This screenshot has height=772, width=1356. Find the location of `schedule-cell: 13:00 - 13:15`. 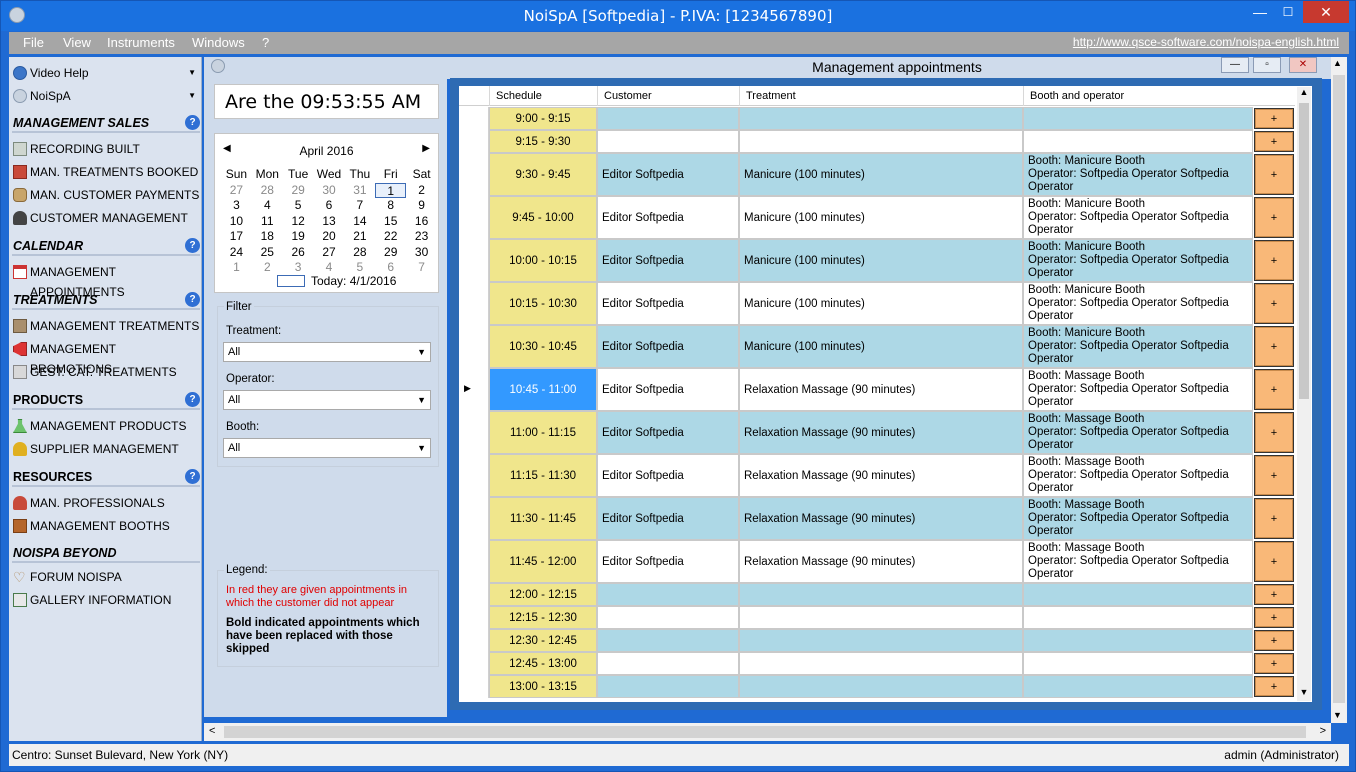

schedule-cell: 13:00 - 13:15 is located at coordinates (543, 686).